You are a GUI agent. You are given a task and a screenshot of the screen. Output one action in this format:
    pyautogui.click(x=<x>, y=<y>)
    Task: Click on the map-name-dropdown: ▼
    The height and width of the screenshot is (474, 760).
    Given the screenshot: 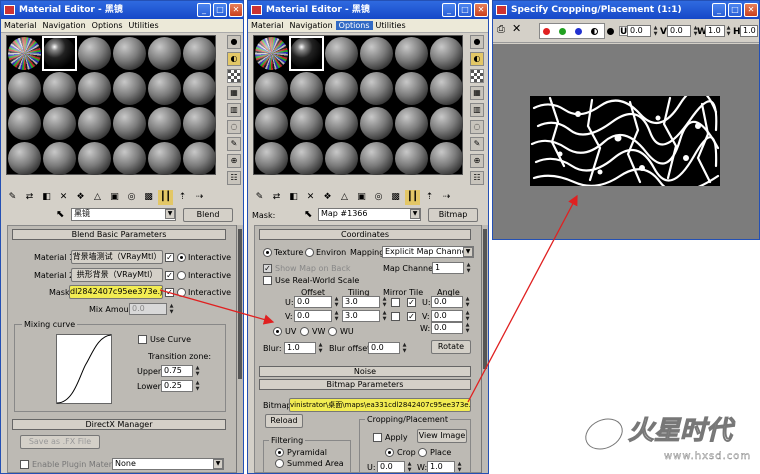 What is the action you would take?
    pyautogui.click(x=415, y=214)
    